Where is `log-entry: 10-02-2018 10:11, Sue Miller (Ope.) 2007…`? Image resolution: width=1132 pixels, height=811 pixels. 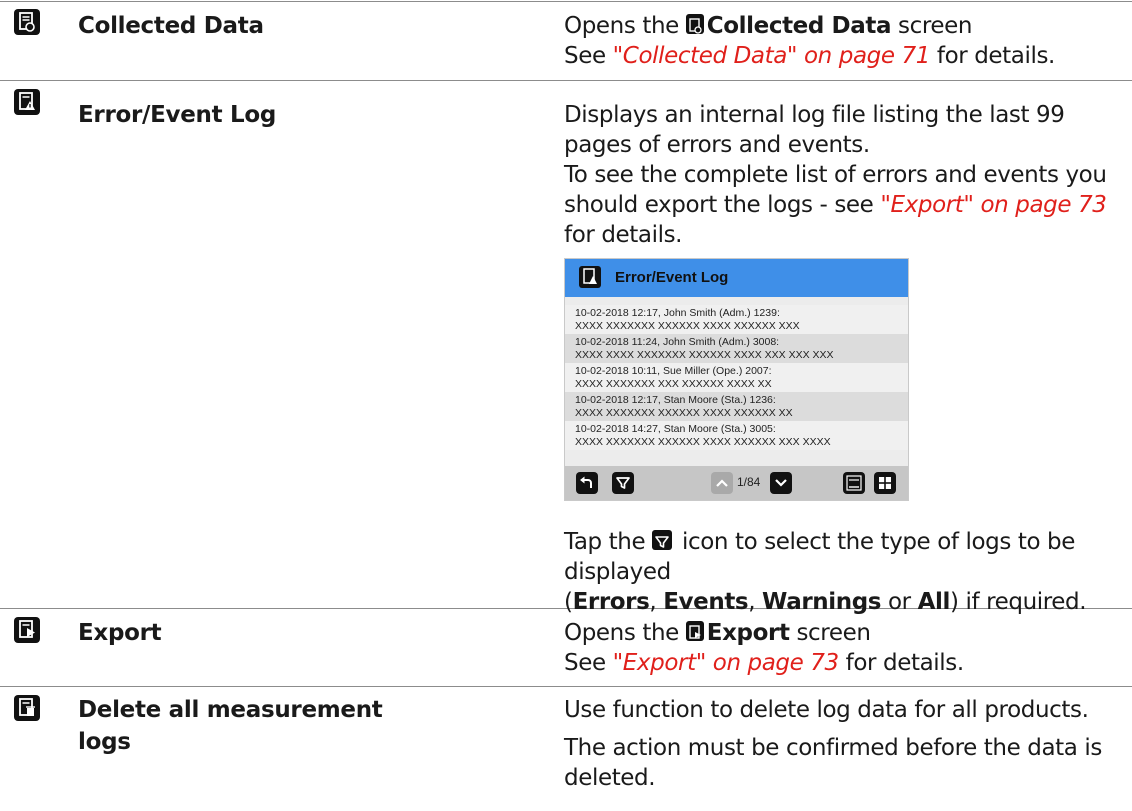
log-entry: 10-02-2018 10:11, Sue Miller (Ope.) 2007… is located at coordinates (736, 377).